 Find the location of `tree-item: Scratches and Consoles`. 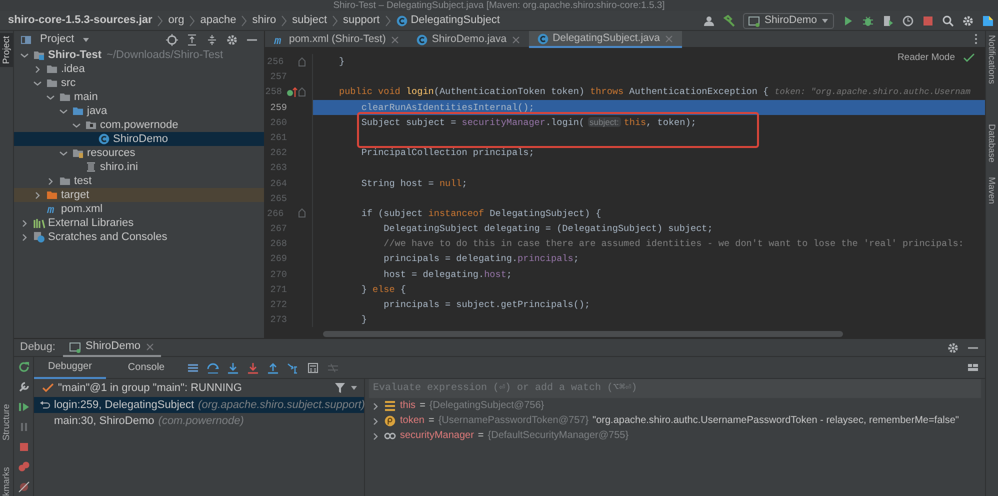

tree-item: Scratches and Consoles is located at coordinates (139, 237).